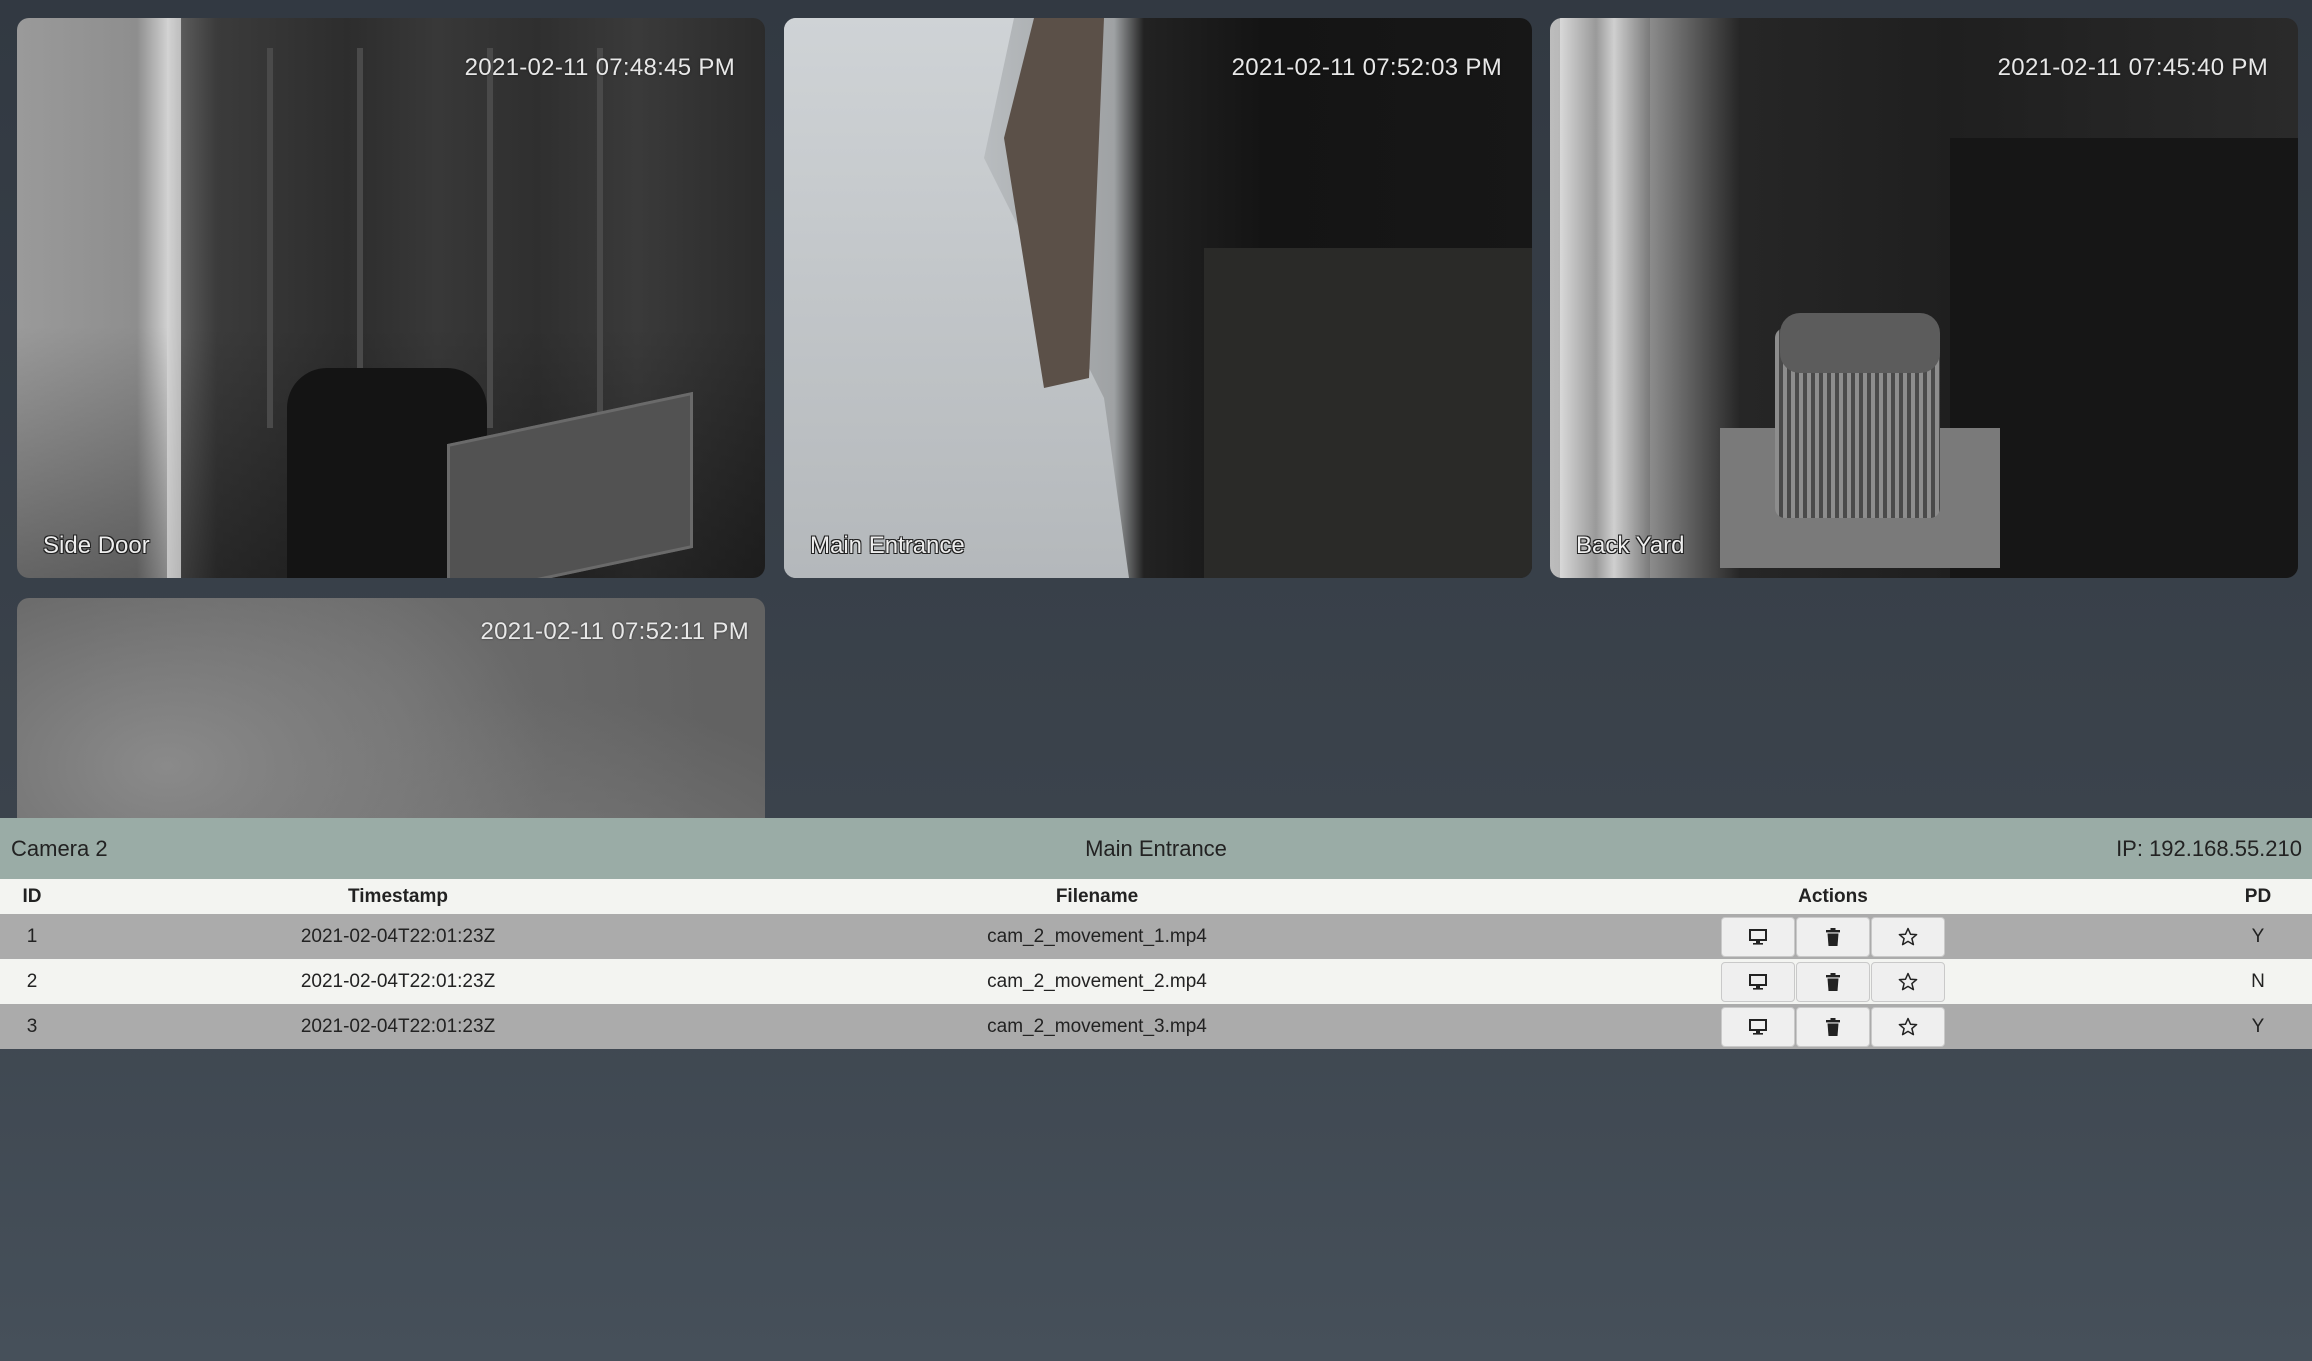  Describe the element at coordinates (1097, 936) in the screenshot. I see `cell-filename: cam_2_movement_1.mp4` at that location.